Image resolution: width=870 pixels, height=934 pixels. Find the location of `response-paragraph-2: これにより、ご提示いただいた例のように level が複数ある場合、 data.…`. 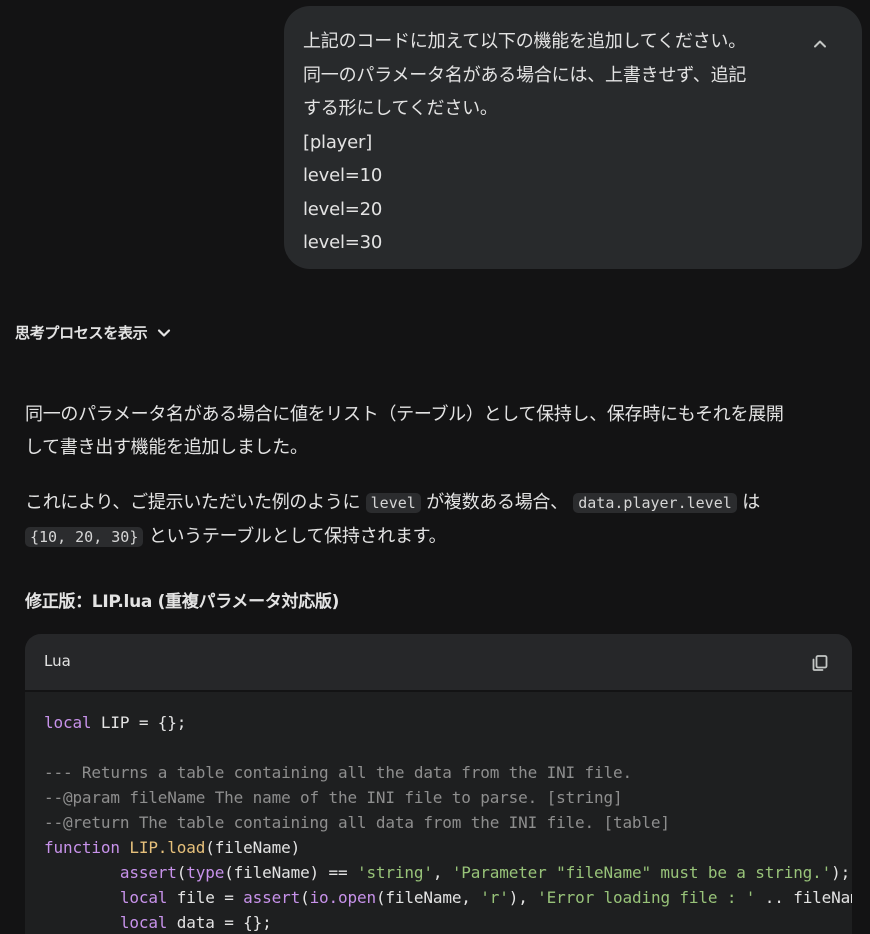

response-paragraph-2: これにより、ご提示いただいた例のように level が複数ある場合、 data.… is located at coordinates (392, 520).